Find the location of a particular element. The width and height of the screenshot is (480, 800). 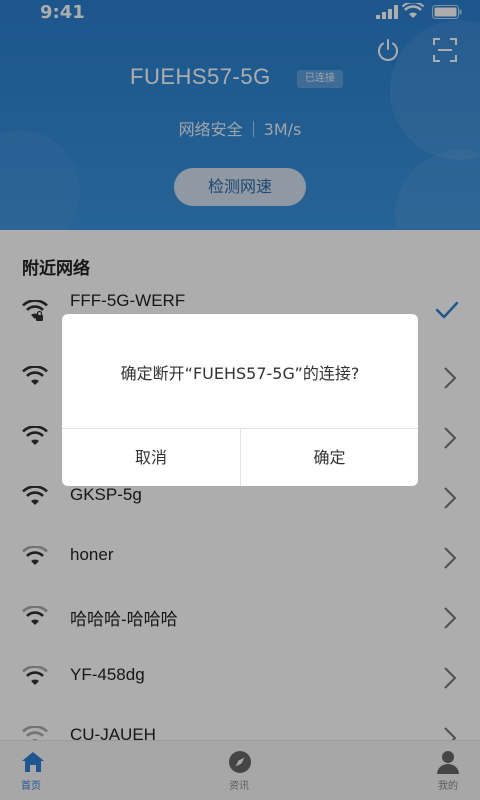

cancel-button: 取消 is located at coordinates (151, 457).